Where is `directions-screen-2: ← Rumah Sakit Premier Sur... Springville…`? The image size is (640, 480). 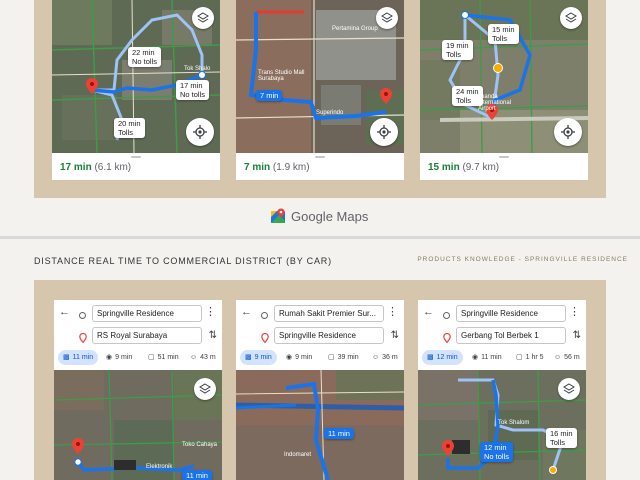 directions-screen-2: ← Rumah Sakit Premier Sur... Springville… is located at coordinates (320, 390).